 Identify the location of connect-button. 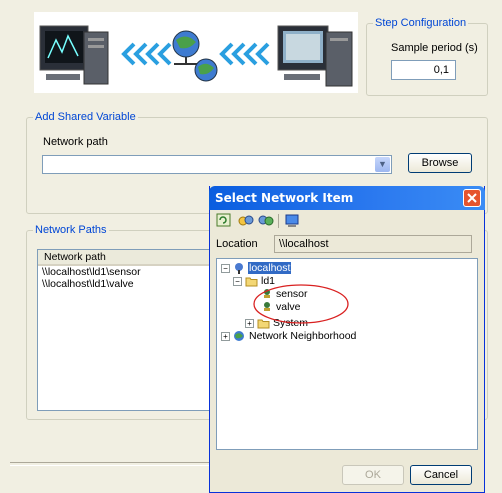
(266, 220).